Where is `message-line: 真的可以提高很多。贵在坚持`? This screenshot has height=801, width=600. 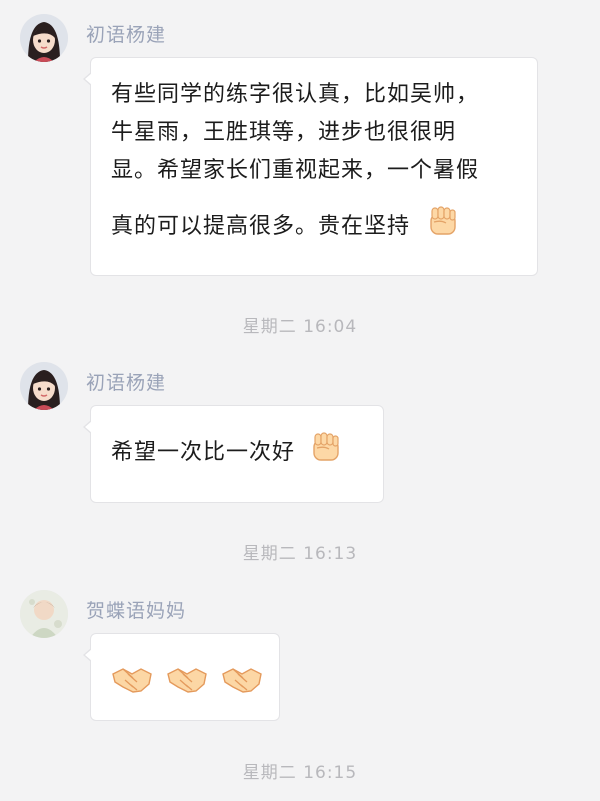
message-line: 真的可以提高很多。贵在坚持 is located at coordinates (324, 226).